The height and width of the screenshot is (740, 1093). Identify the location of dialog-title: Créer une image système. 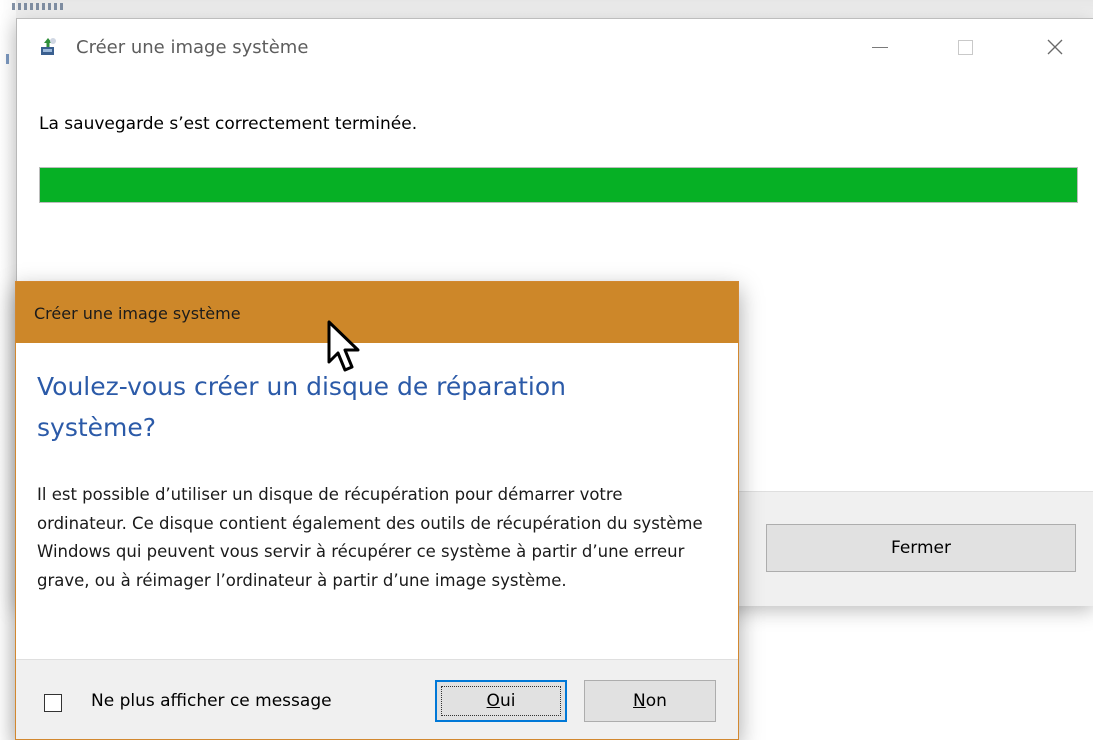
(137, 313).